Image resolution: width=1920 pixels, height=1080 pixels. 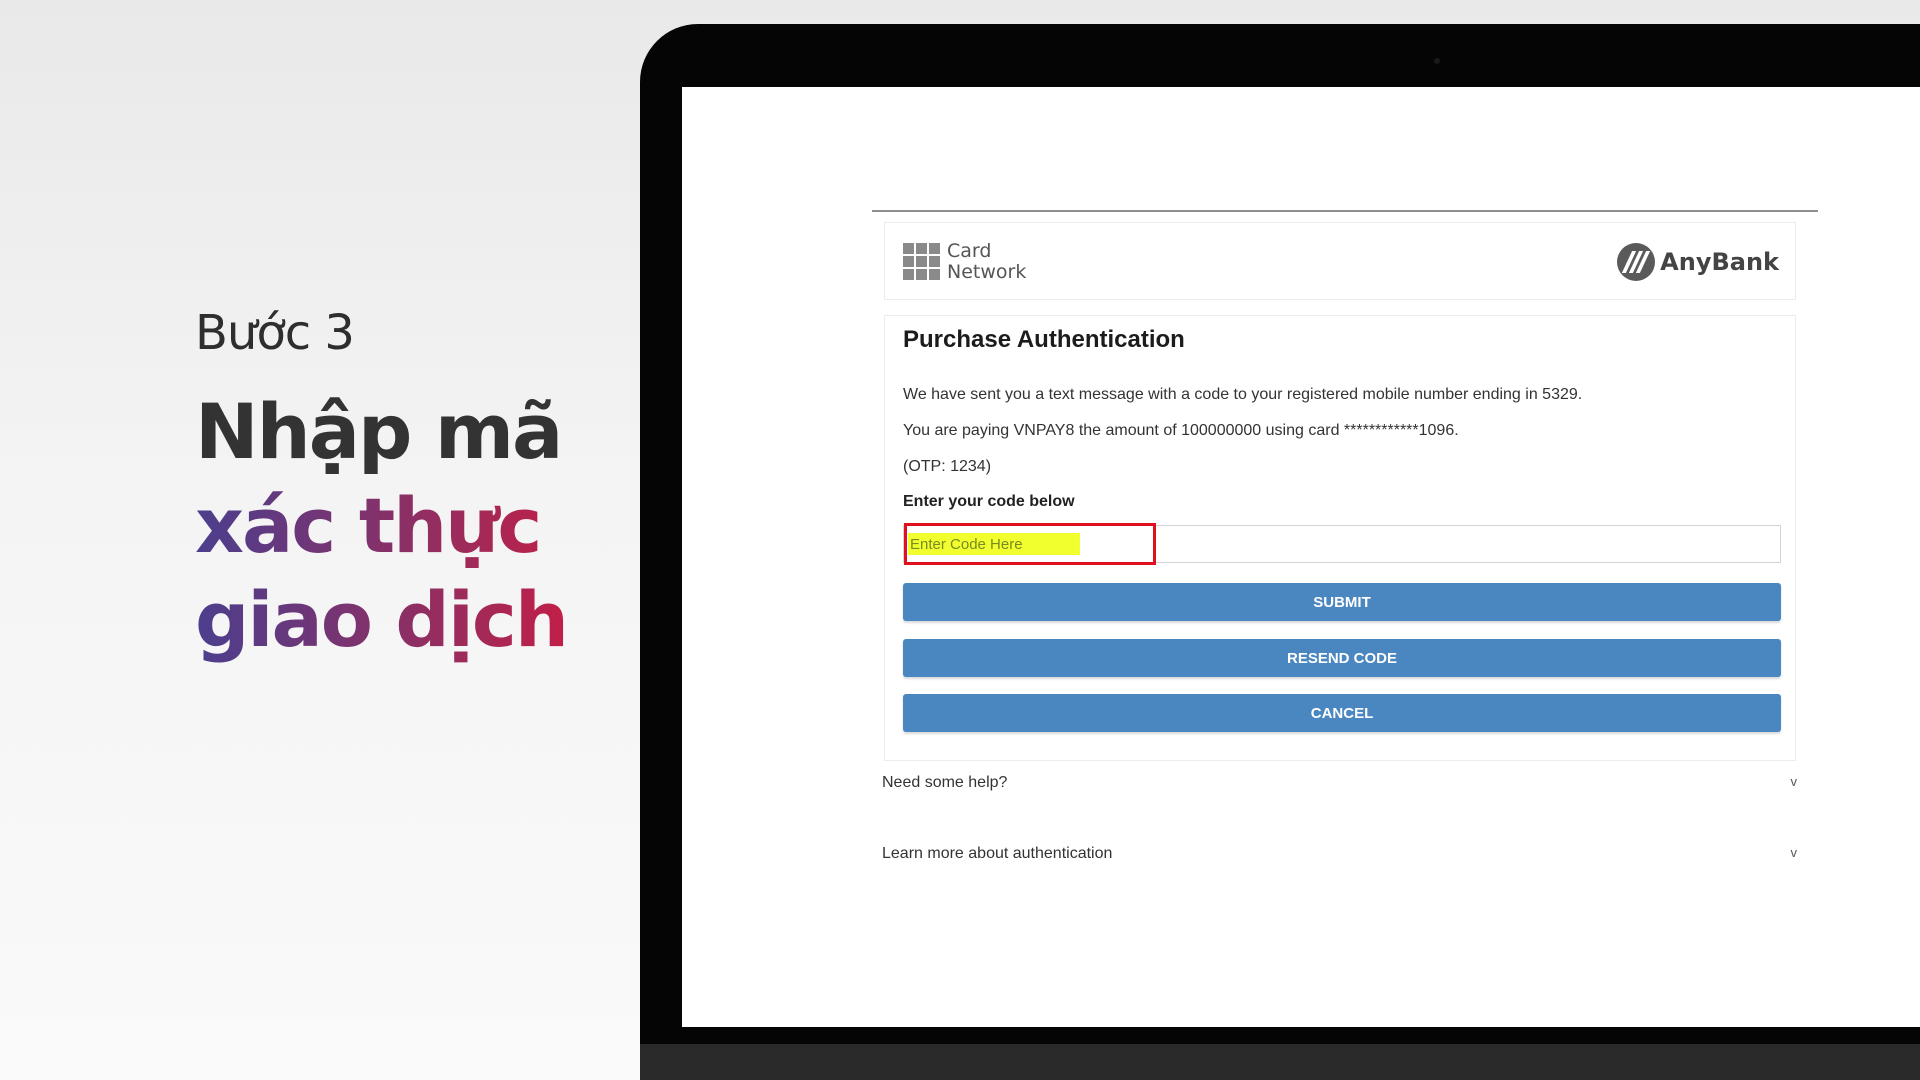 I want to click on submit-button: SUBMIT, so click(x=1342, y=602).